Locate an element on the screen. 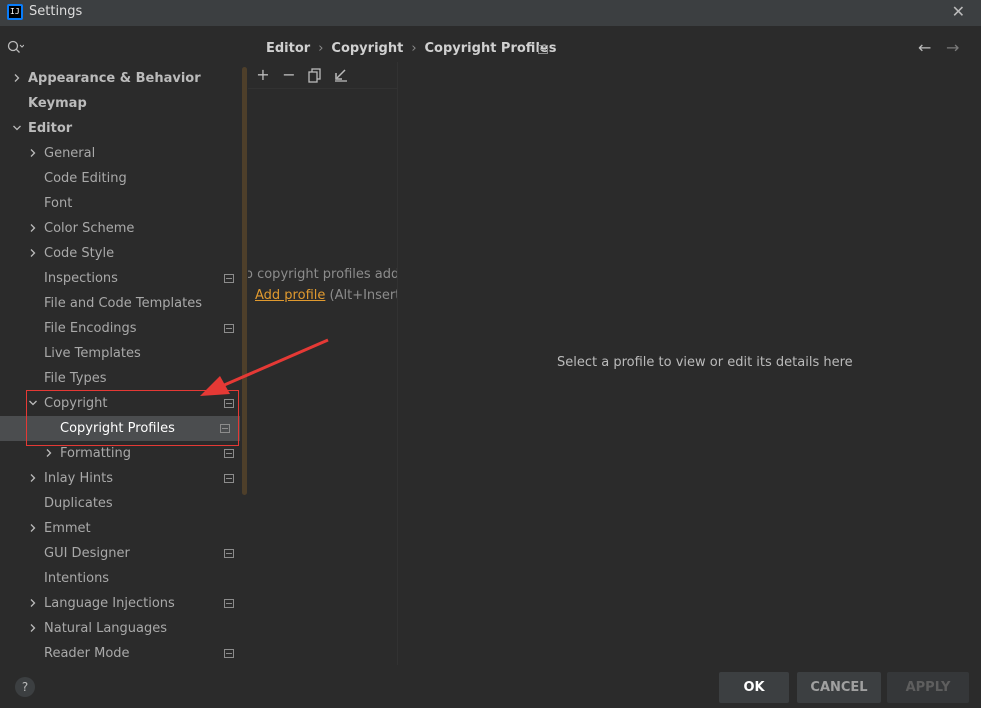  search-input is located at coordinates (132, 48).